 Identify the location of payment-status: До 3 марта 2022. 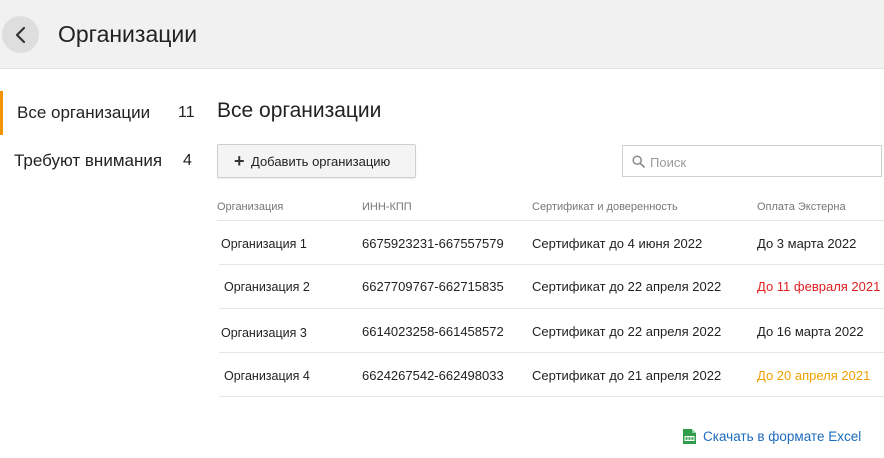
(807, 243).